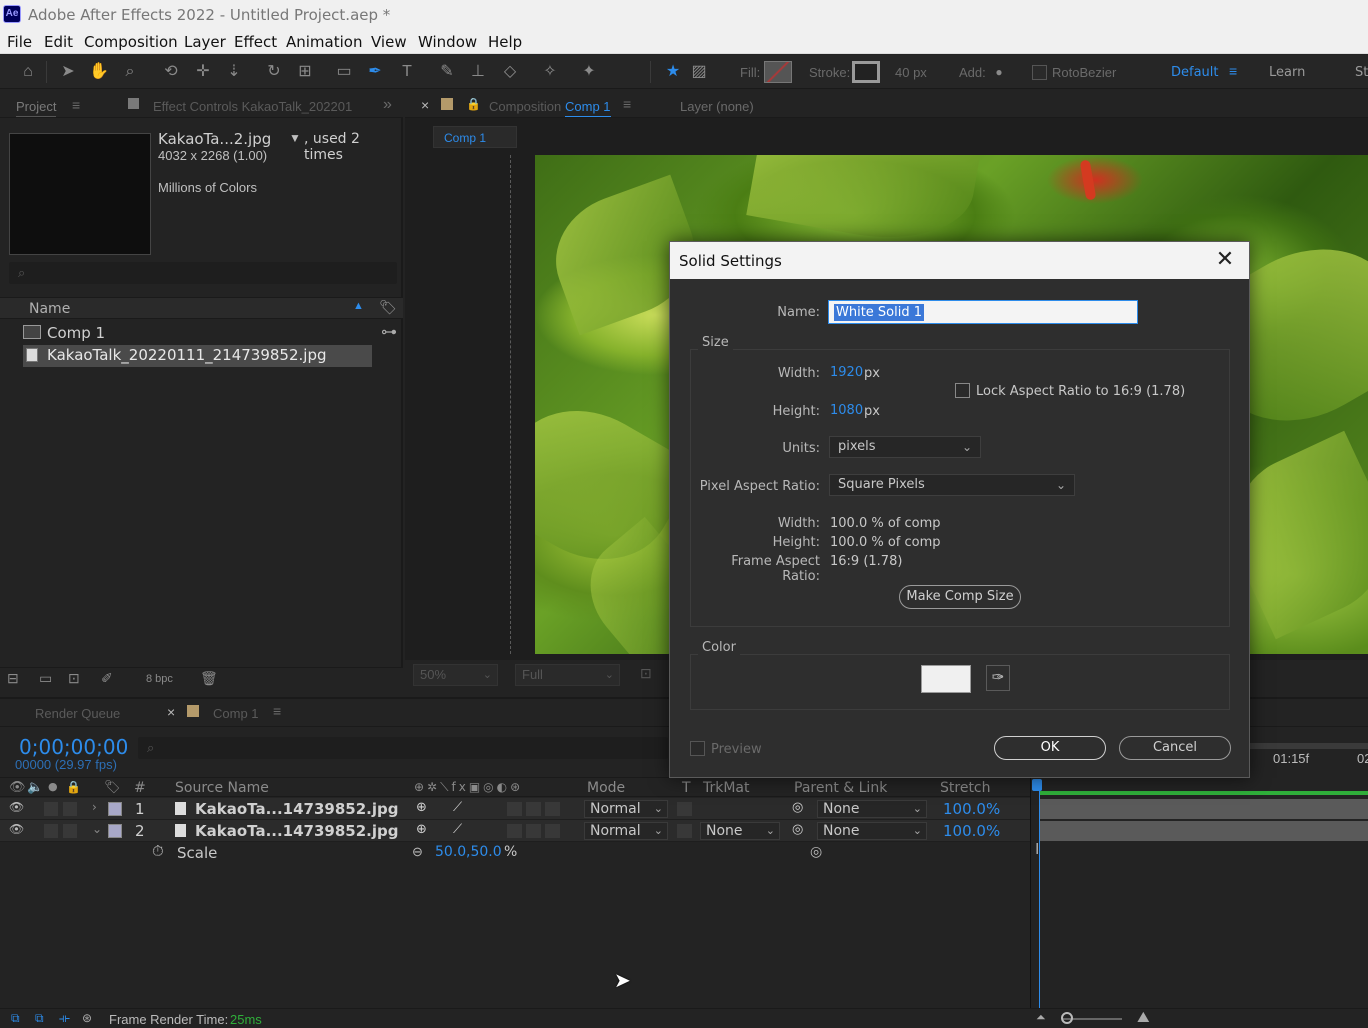 This screenshot has width=1368, height=1028. What do you see at coordinates (236, 713) in the screenshot?
I see `tab-timeline-comp-1: Comp 1` at bounding box center [236, 713].